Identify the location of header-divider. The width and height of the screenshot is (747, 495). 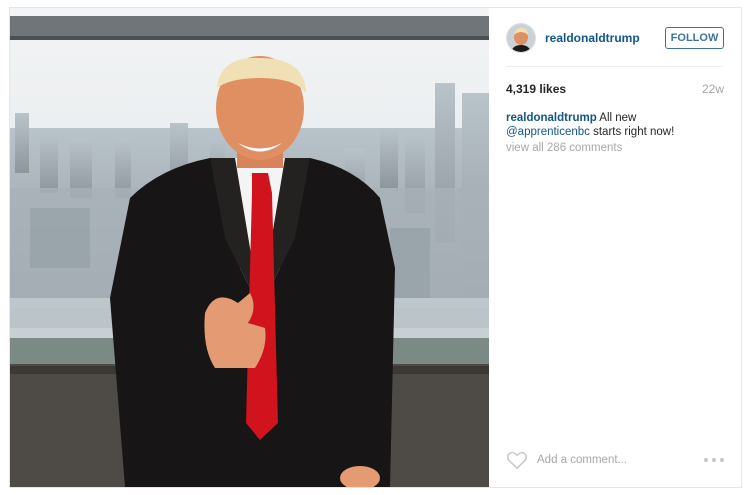
(615, 66).